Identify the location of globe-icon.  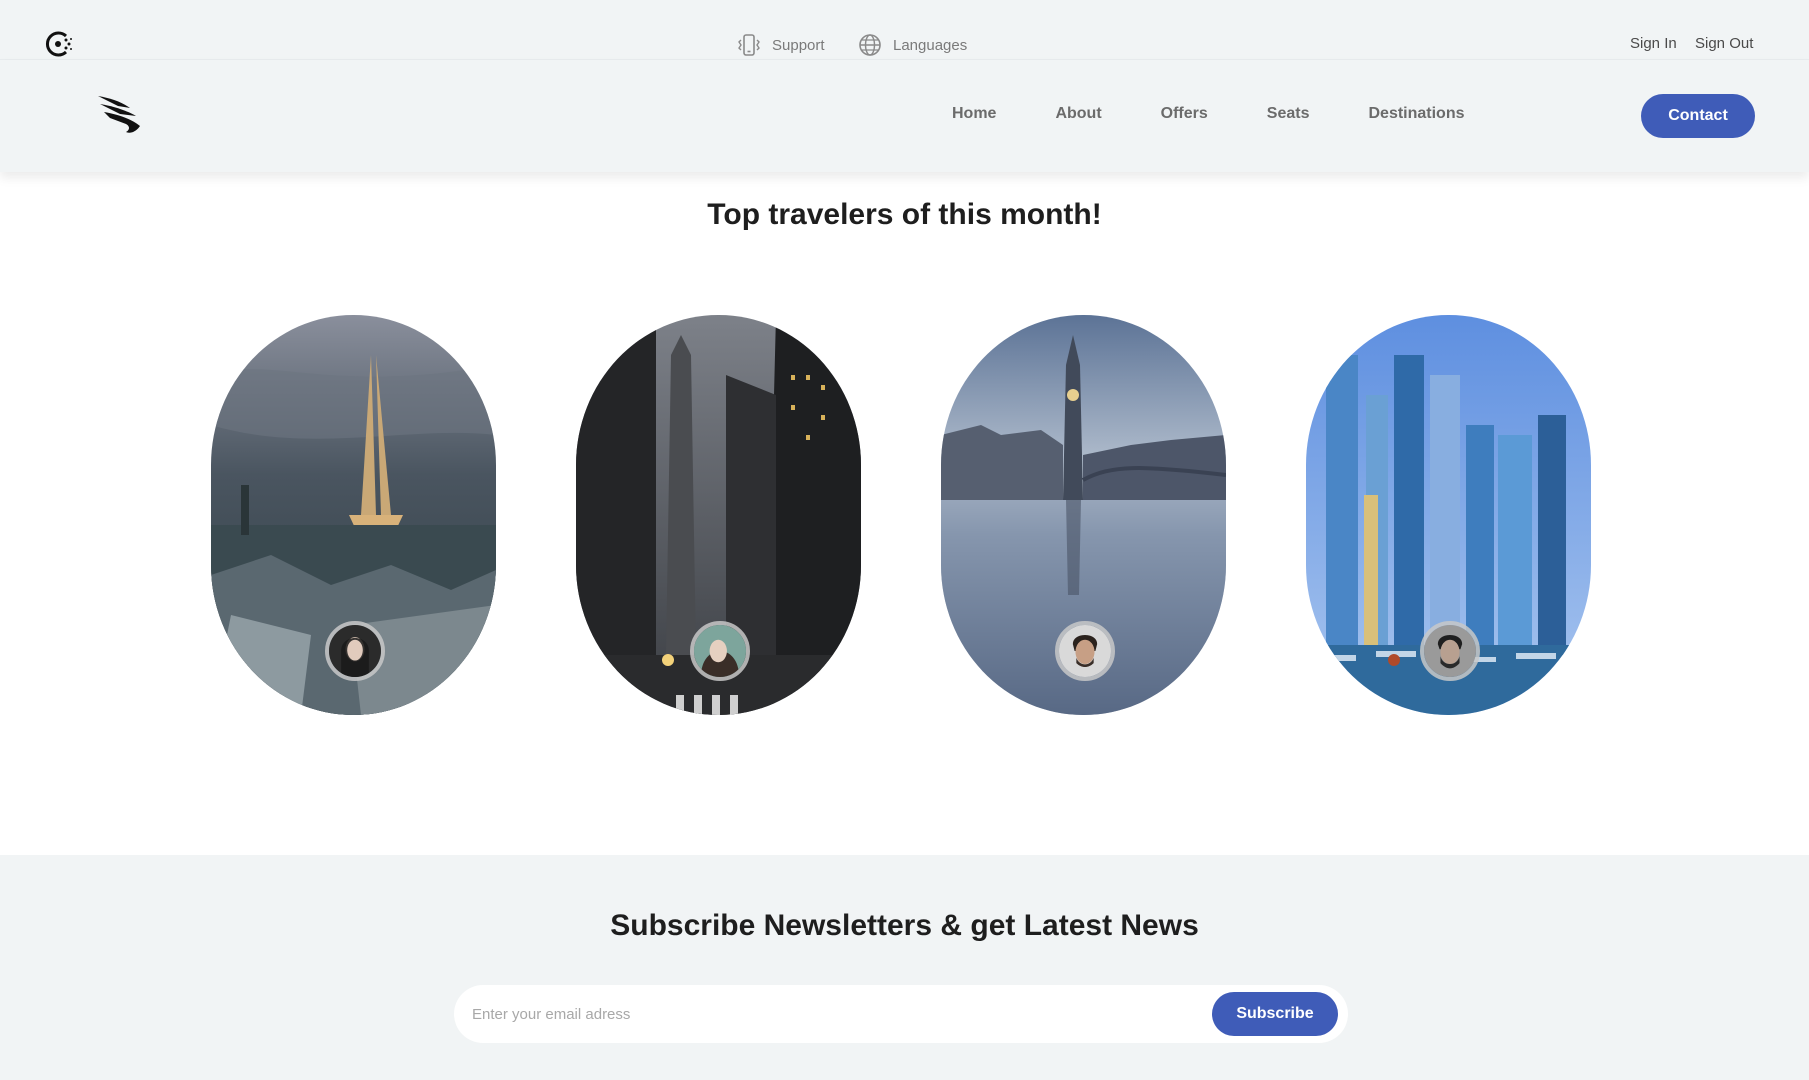
(870, 45).